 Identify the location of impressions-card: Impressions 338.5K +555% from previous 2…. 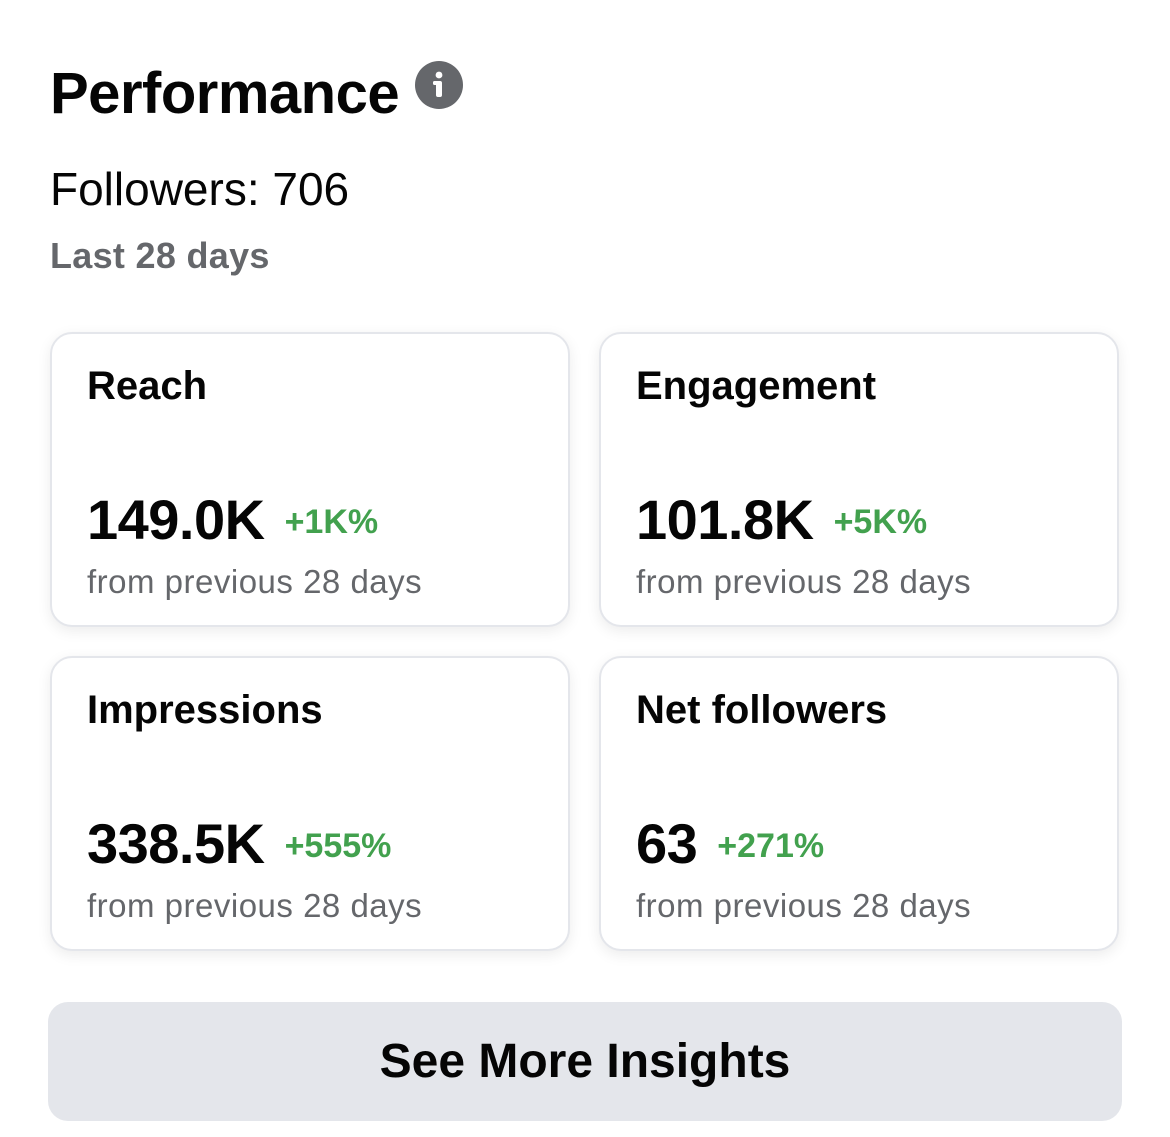
(310, 803).